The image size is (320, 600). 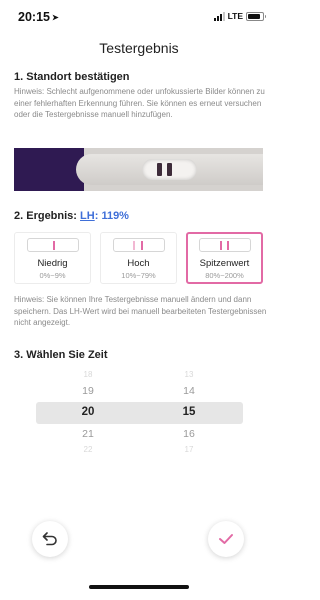 I want to click on option-card-low: Niedrig 0%~9%, so click(x=52, y=258).